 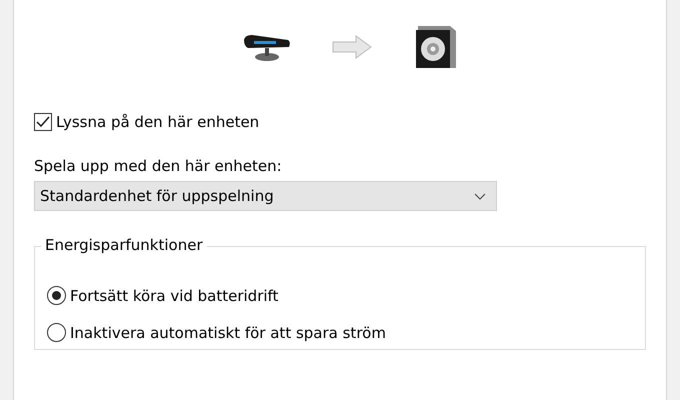 I want to click on chevron-icon, so click(x=480, y=196).